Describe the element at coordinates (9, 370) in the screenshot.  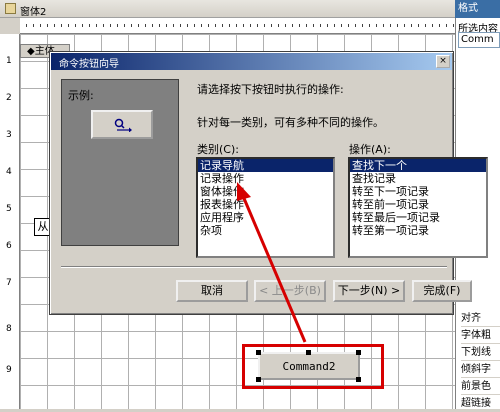
I see `ruler-number: 9` at that location.